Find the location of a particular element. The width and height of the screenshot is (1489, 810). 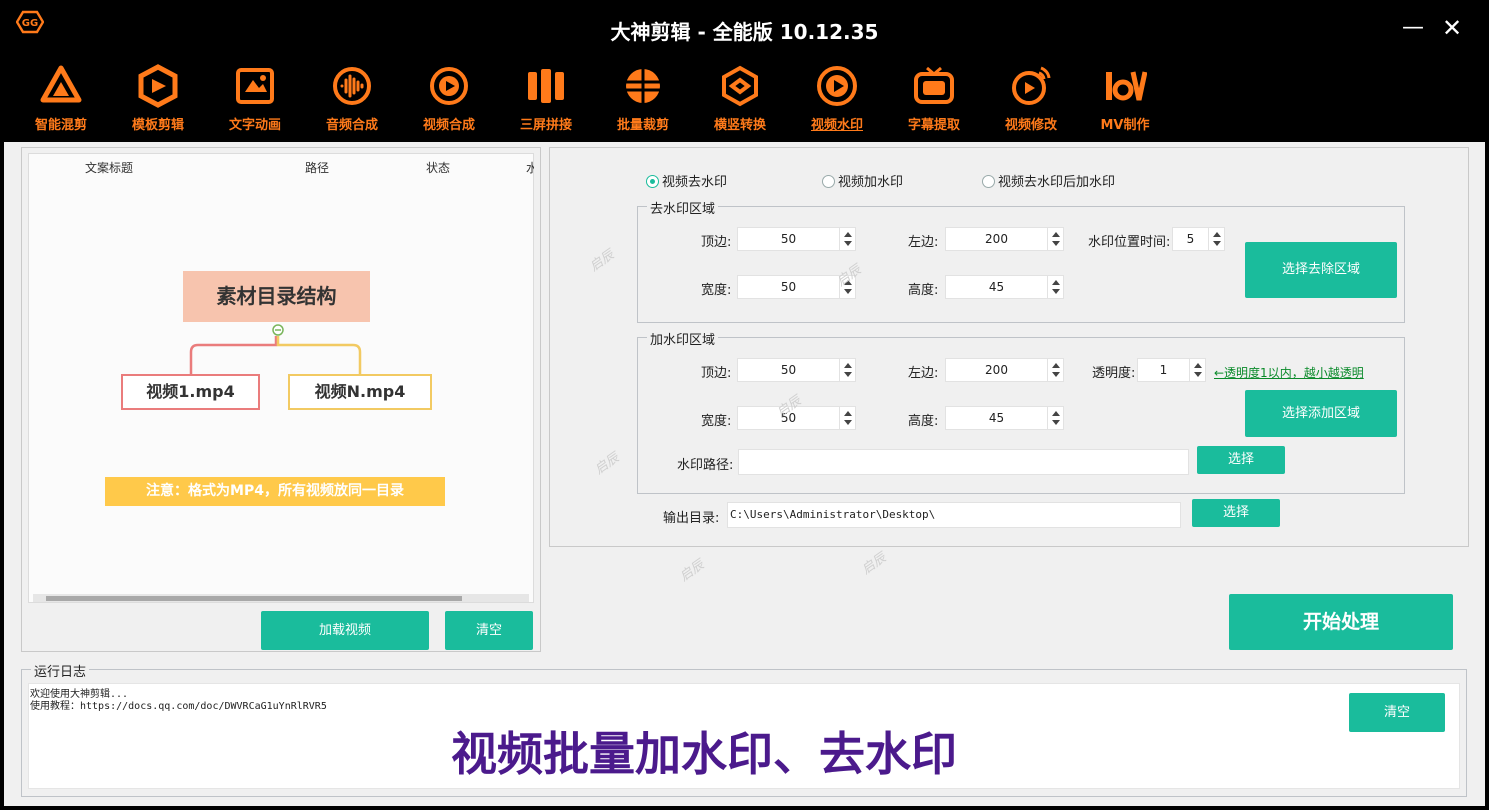

column-header-path: 路径 is located at coordinates (317, 167).